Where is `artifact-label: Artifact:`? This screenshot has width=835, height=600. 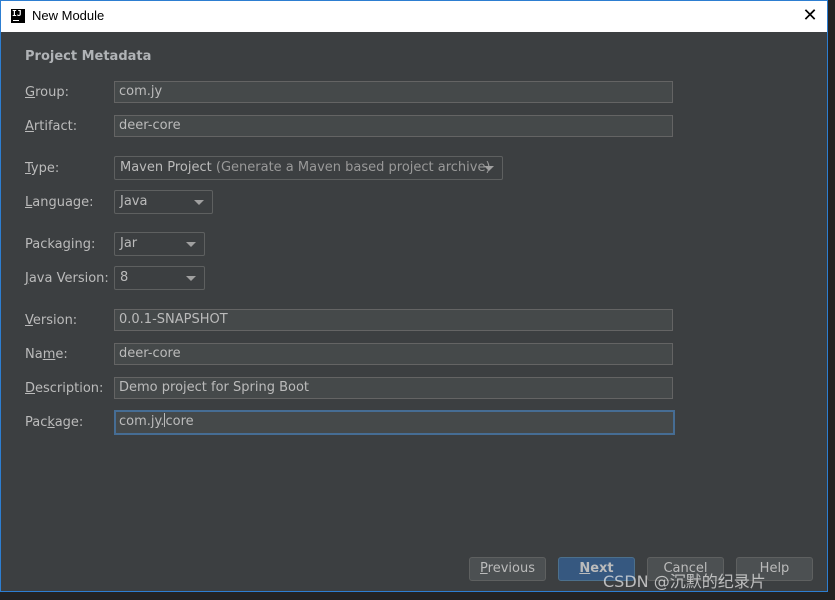
artifact-label: Artifact: is located at coordinates (51, 126).